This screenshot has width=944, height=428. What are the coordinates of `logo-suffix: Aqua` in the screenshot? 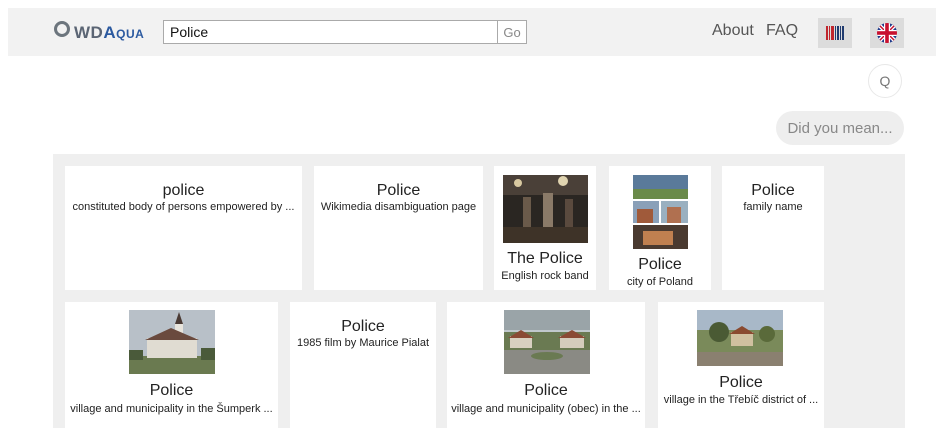 It's located at (124, 32).